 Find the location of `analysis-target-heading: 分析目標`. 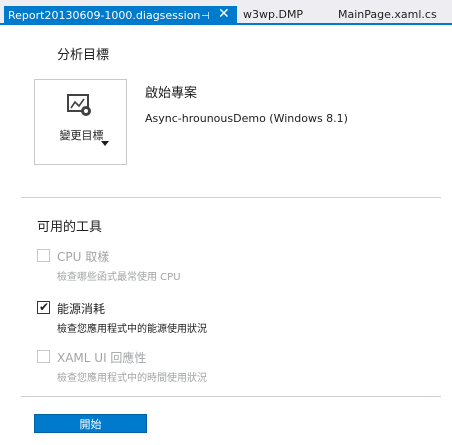

analysis-target-heading: 分析目標 is located at coordinates (83, 55).